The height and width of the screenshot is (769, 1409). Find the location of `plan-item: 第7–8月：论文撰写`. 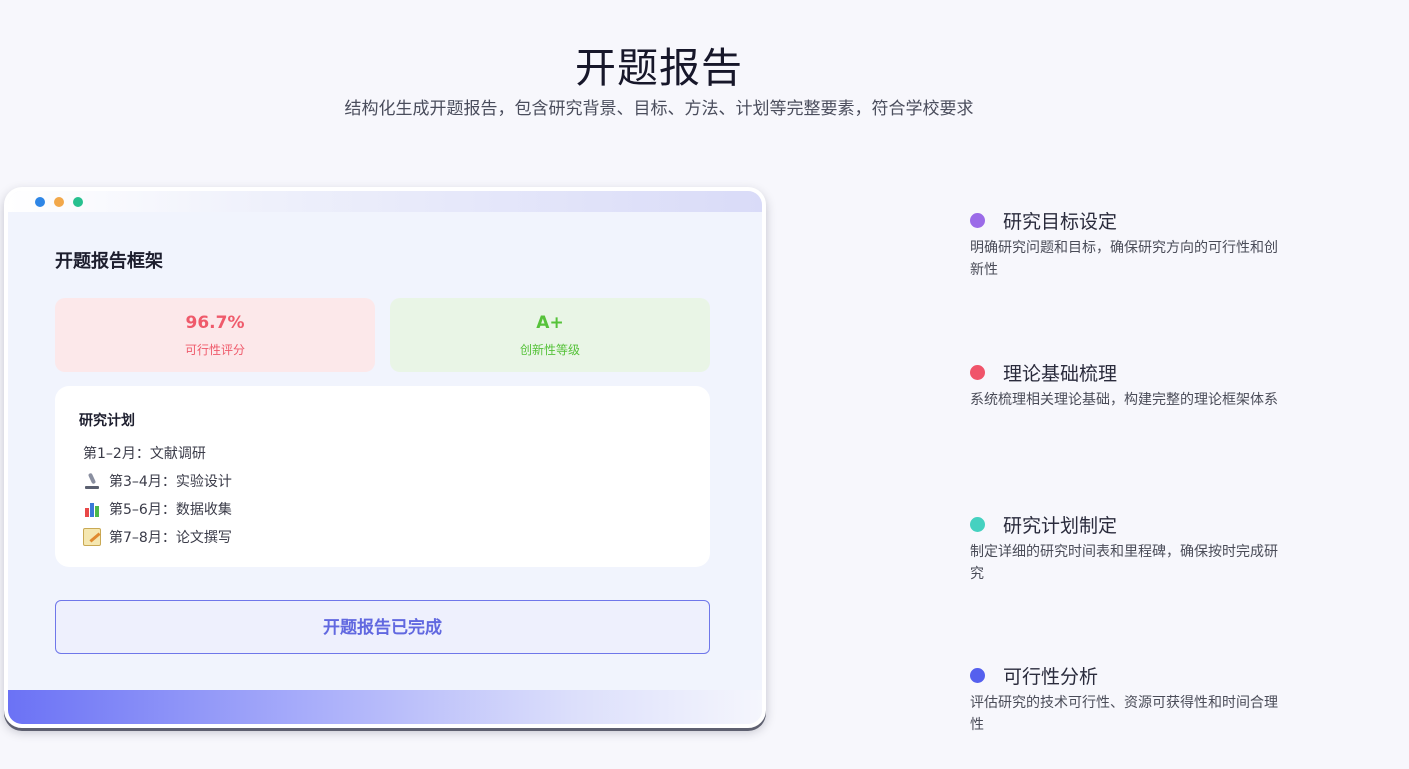

plan-item: 第7–8月：论文撰写 is located at coordinates (157, 537).